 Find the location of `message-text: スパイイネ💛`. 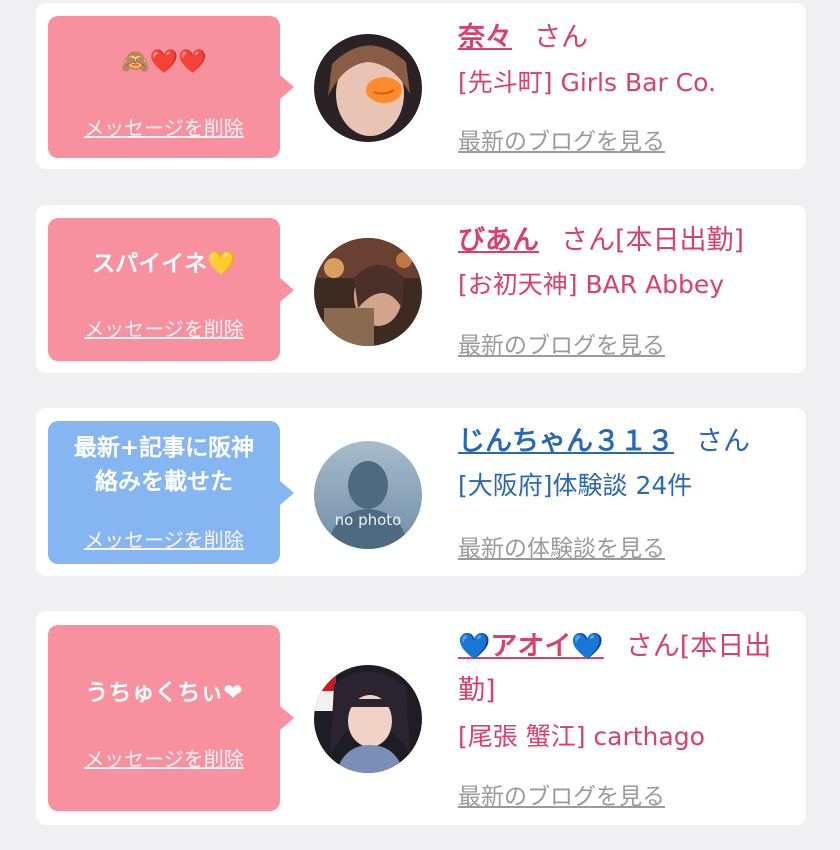

message-text: スパイイネ💛 is located at coordinates (164, 264).